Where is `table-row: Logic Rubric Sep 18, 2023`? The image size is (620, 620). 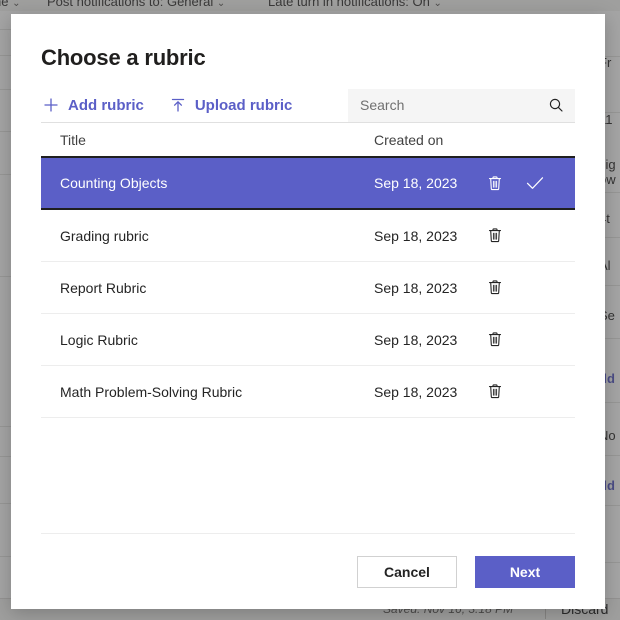 table-row: Logic Rubric Sep 18, 2023 is located at coordinates (308, 340).